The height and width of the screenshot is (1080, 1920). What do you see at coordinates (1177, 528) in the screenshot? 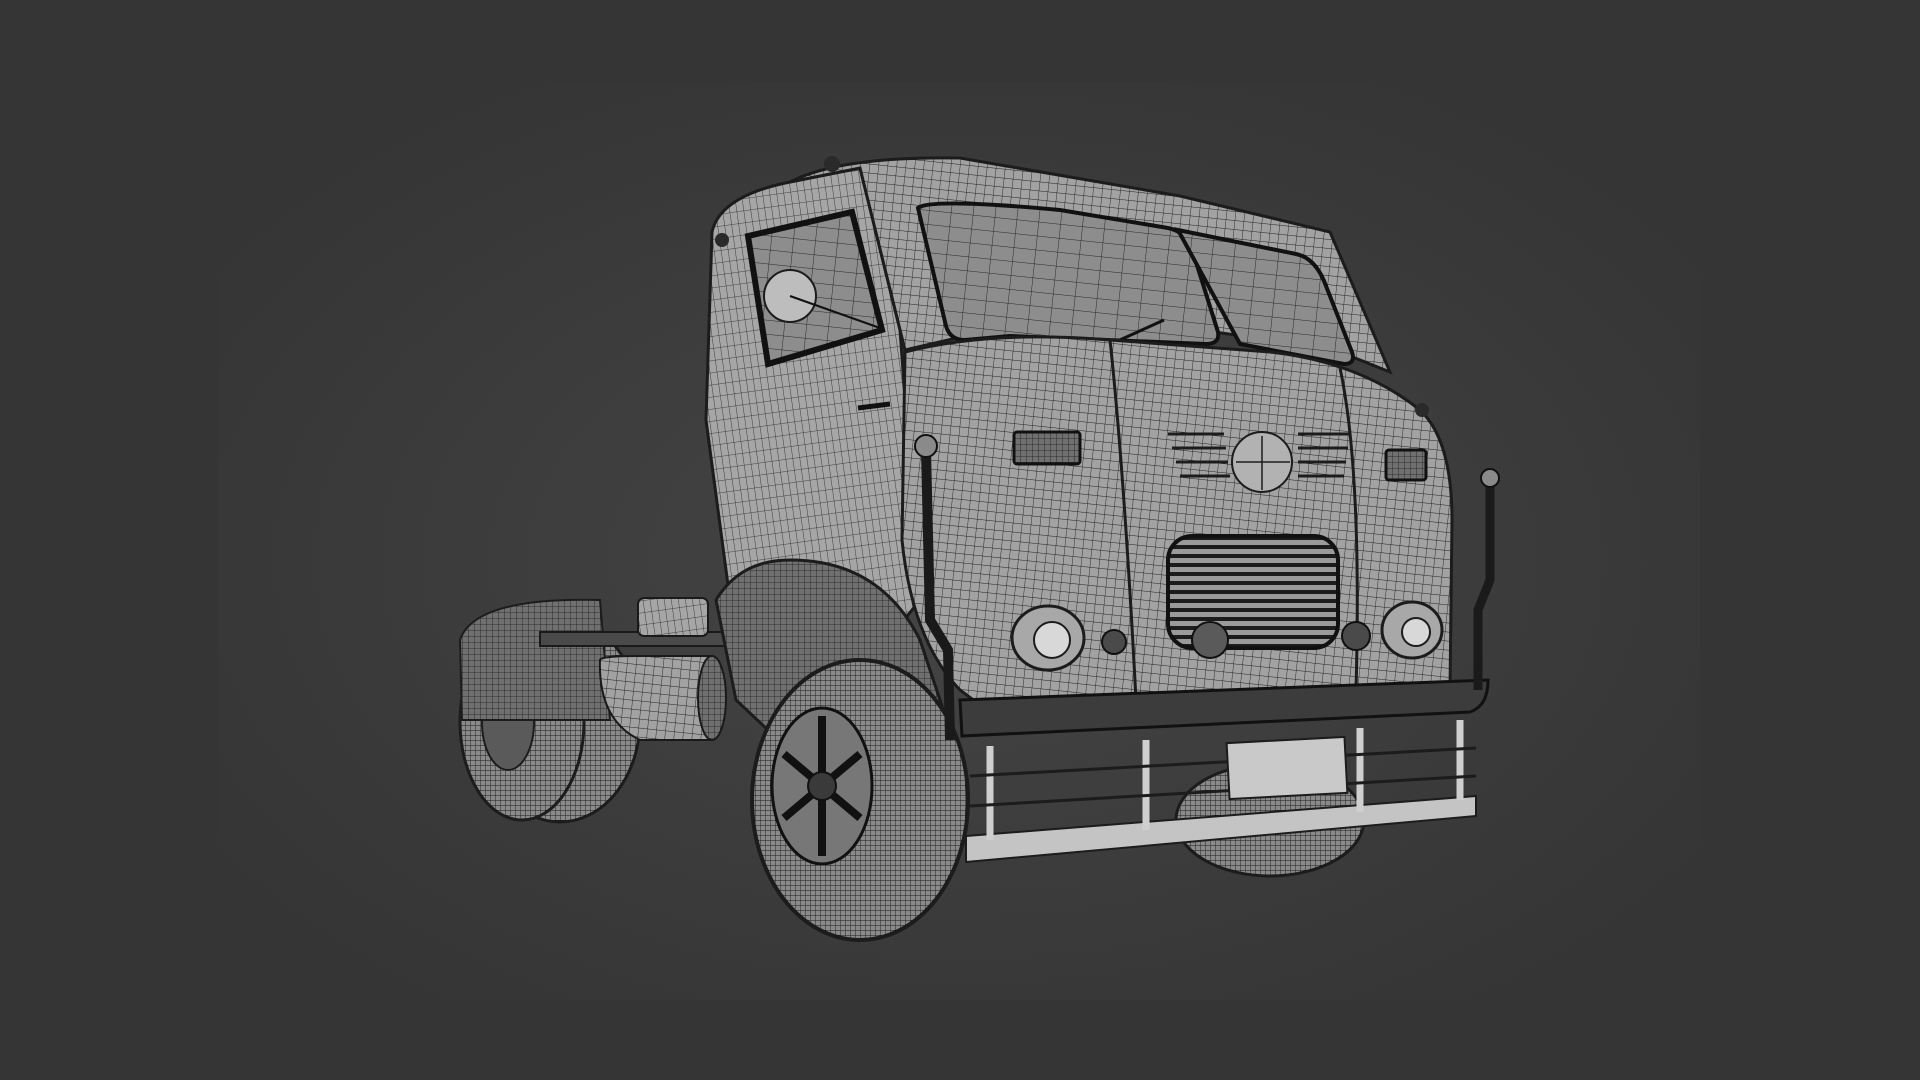
I see `cab-front` at bounding box center [1177, 528].